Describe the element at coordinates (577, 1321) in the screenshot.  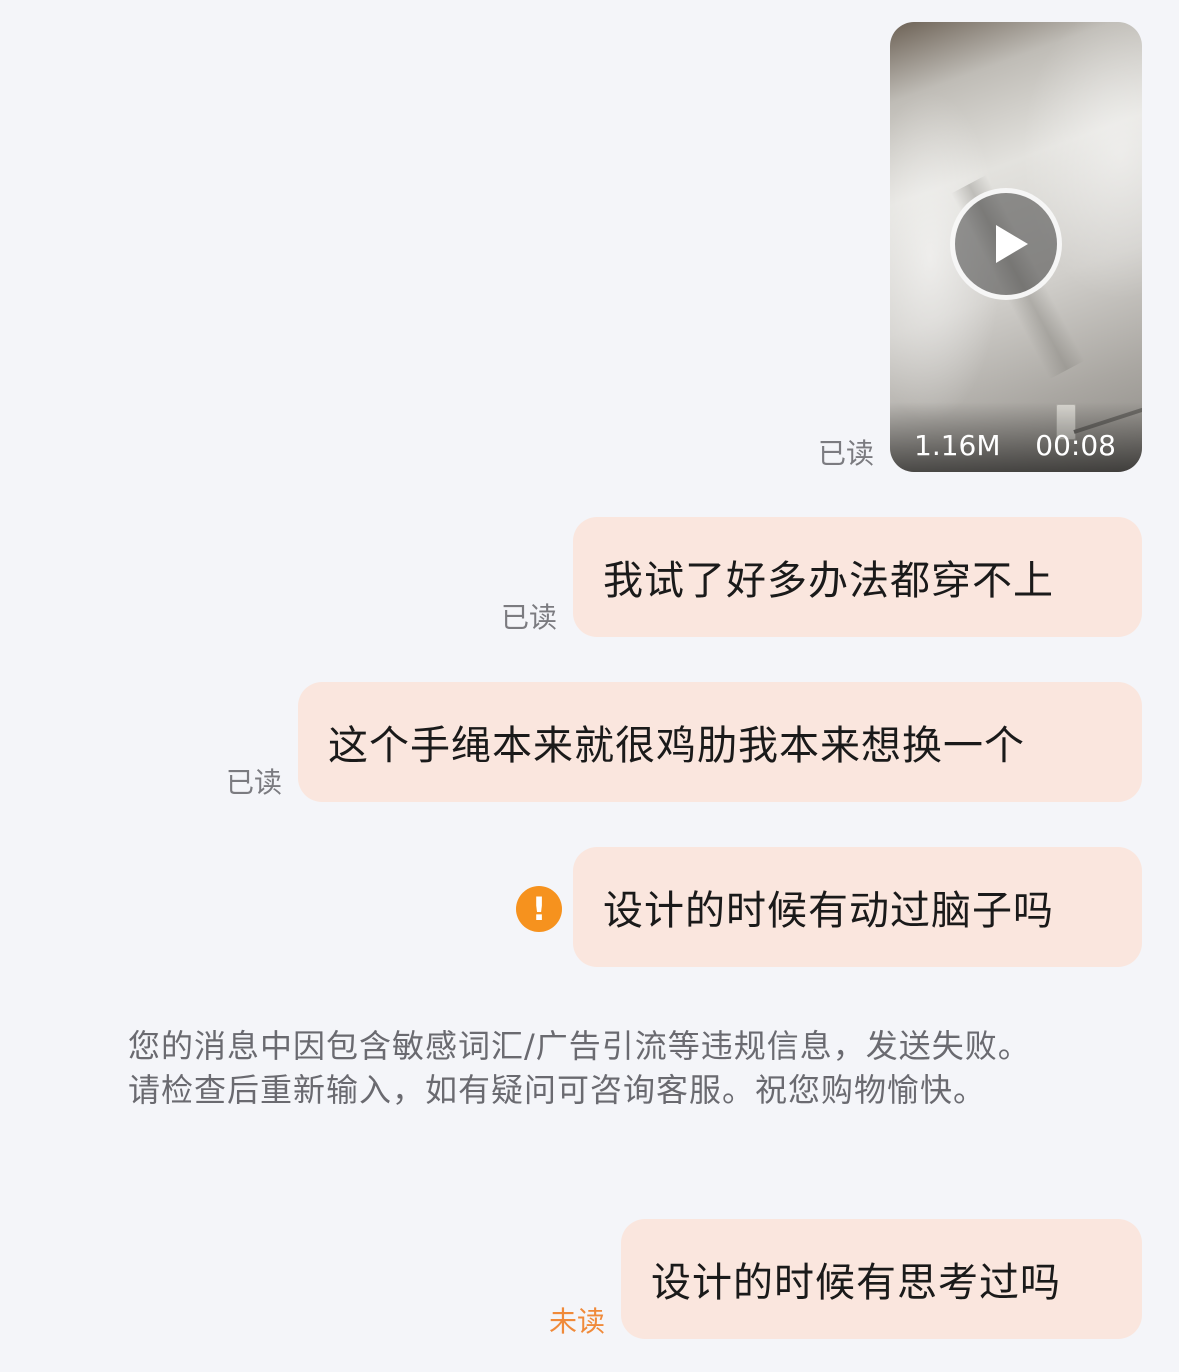
I see `unread-status: 未读` at that location.